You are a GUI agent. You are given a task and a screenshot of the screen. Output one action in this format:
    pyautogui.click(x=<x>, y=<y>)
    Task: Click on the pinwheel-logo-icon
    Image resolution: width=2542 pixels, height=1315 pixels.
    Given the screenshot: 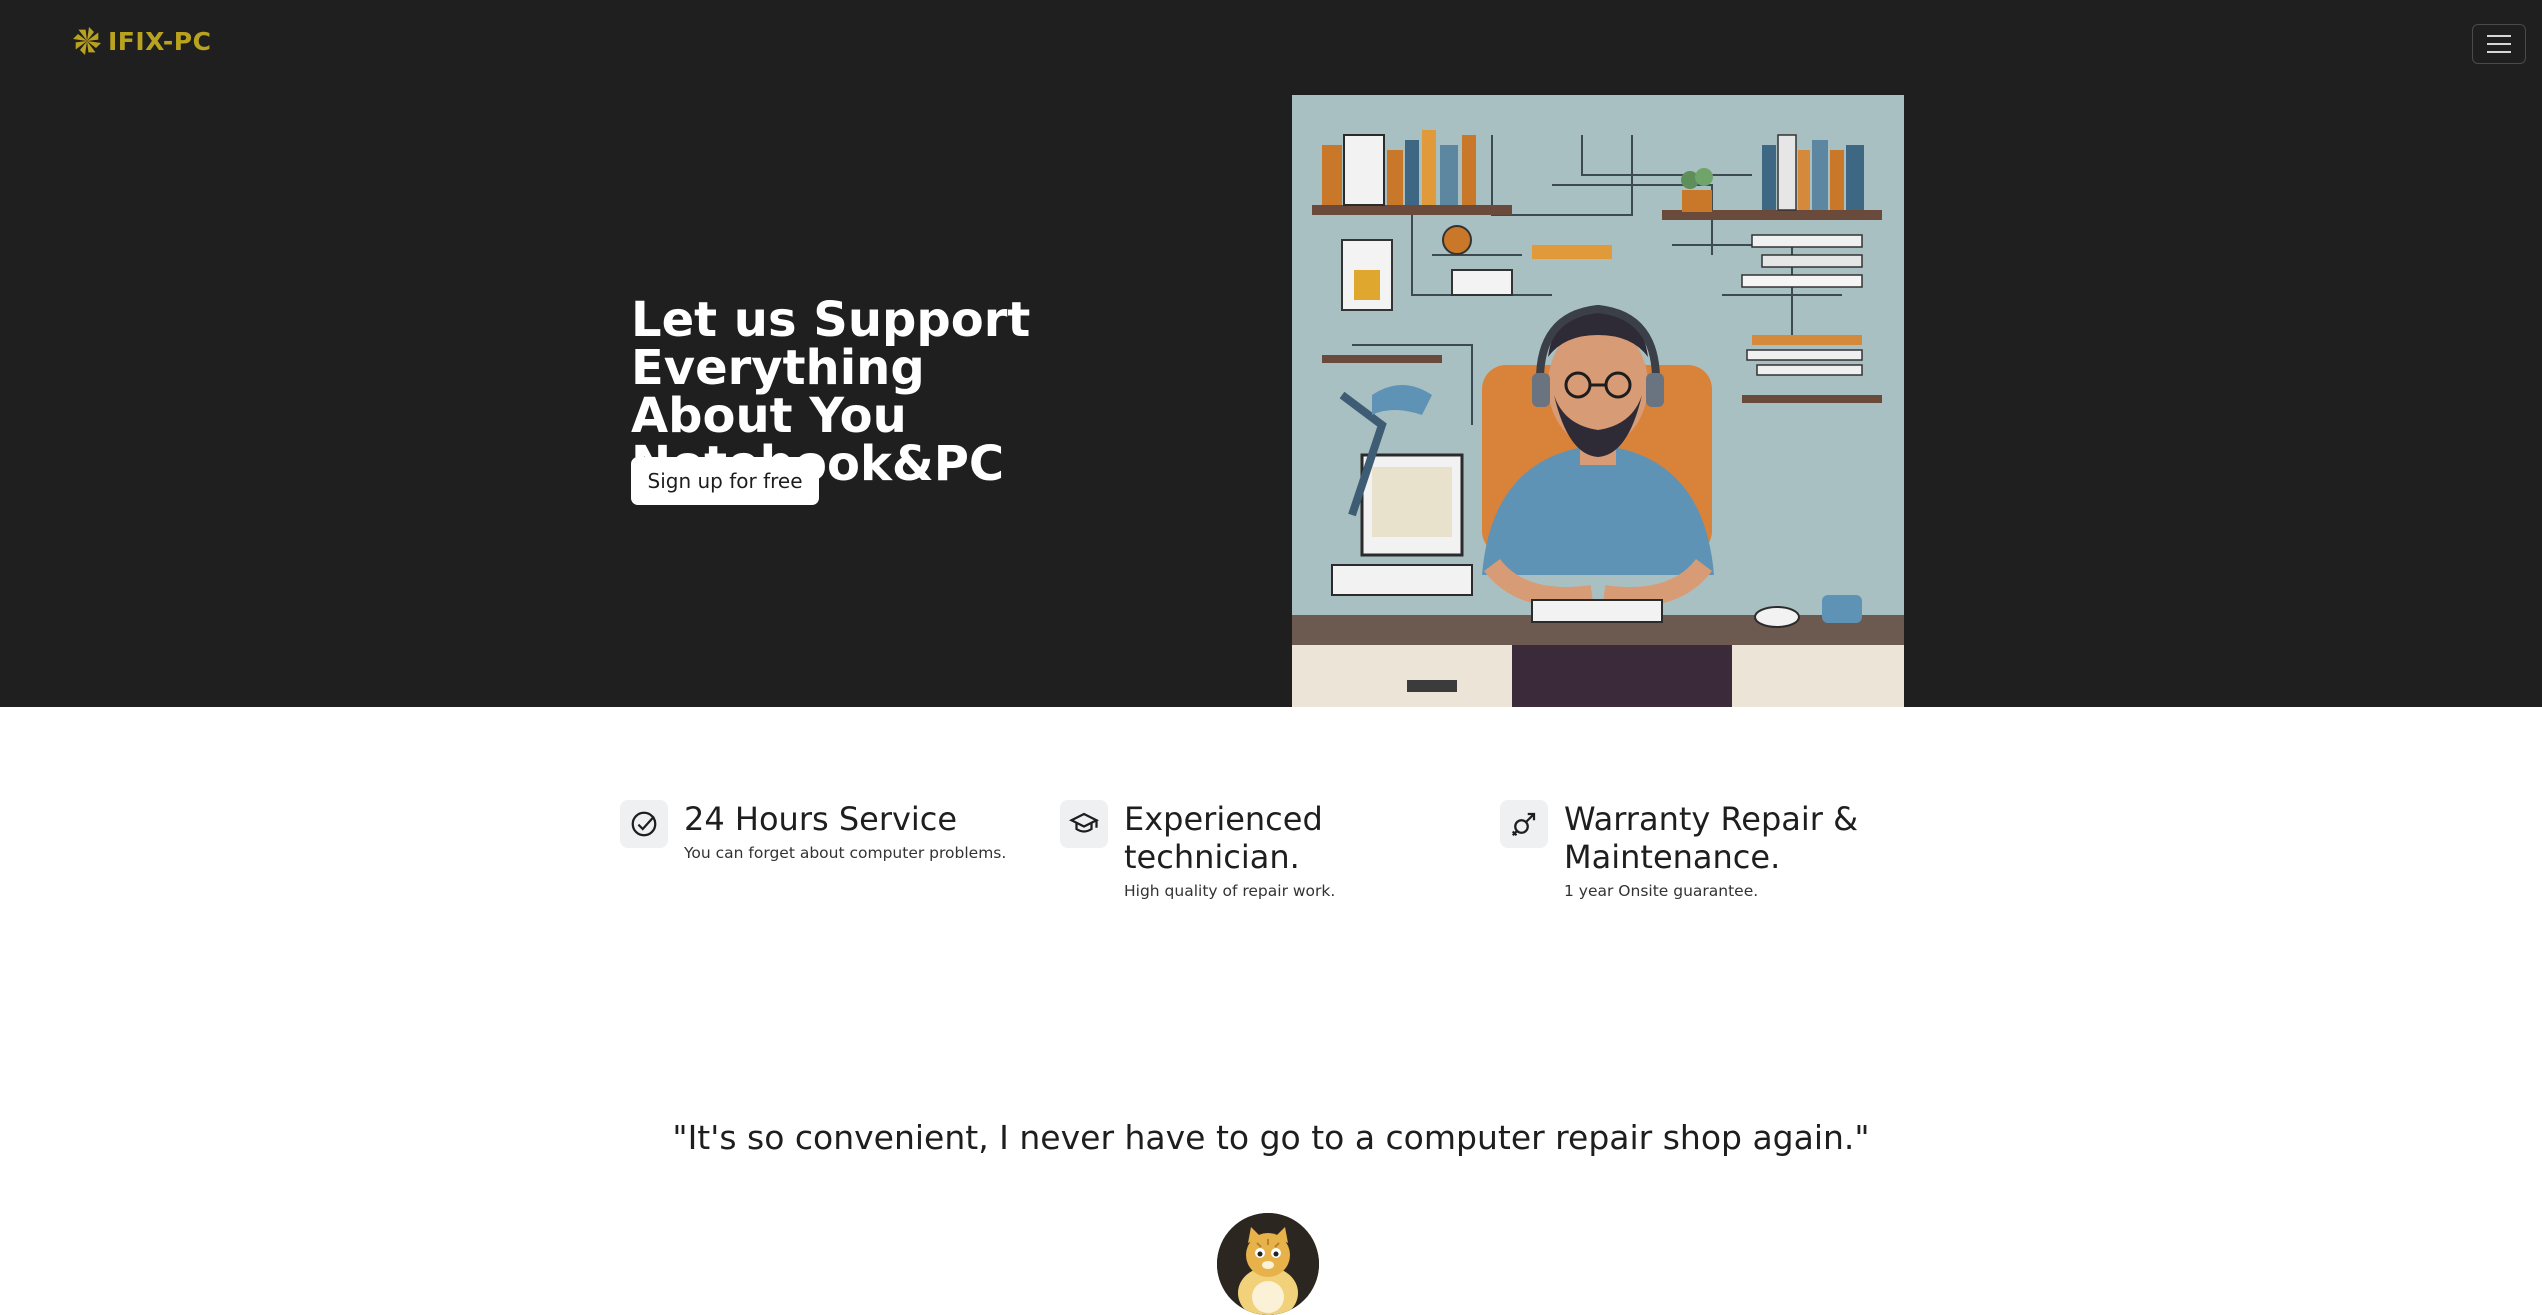 What is the action you would take?
    pyautogui.click(x=87, y=41)
    